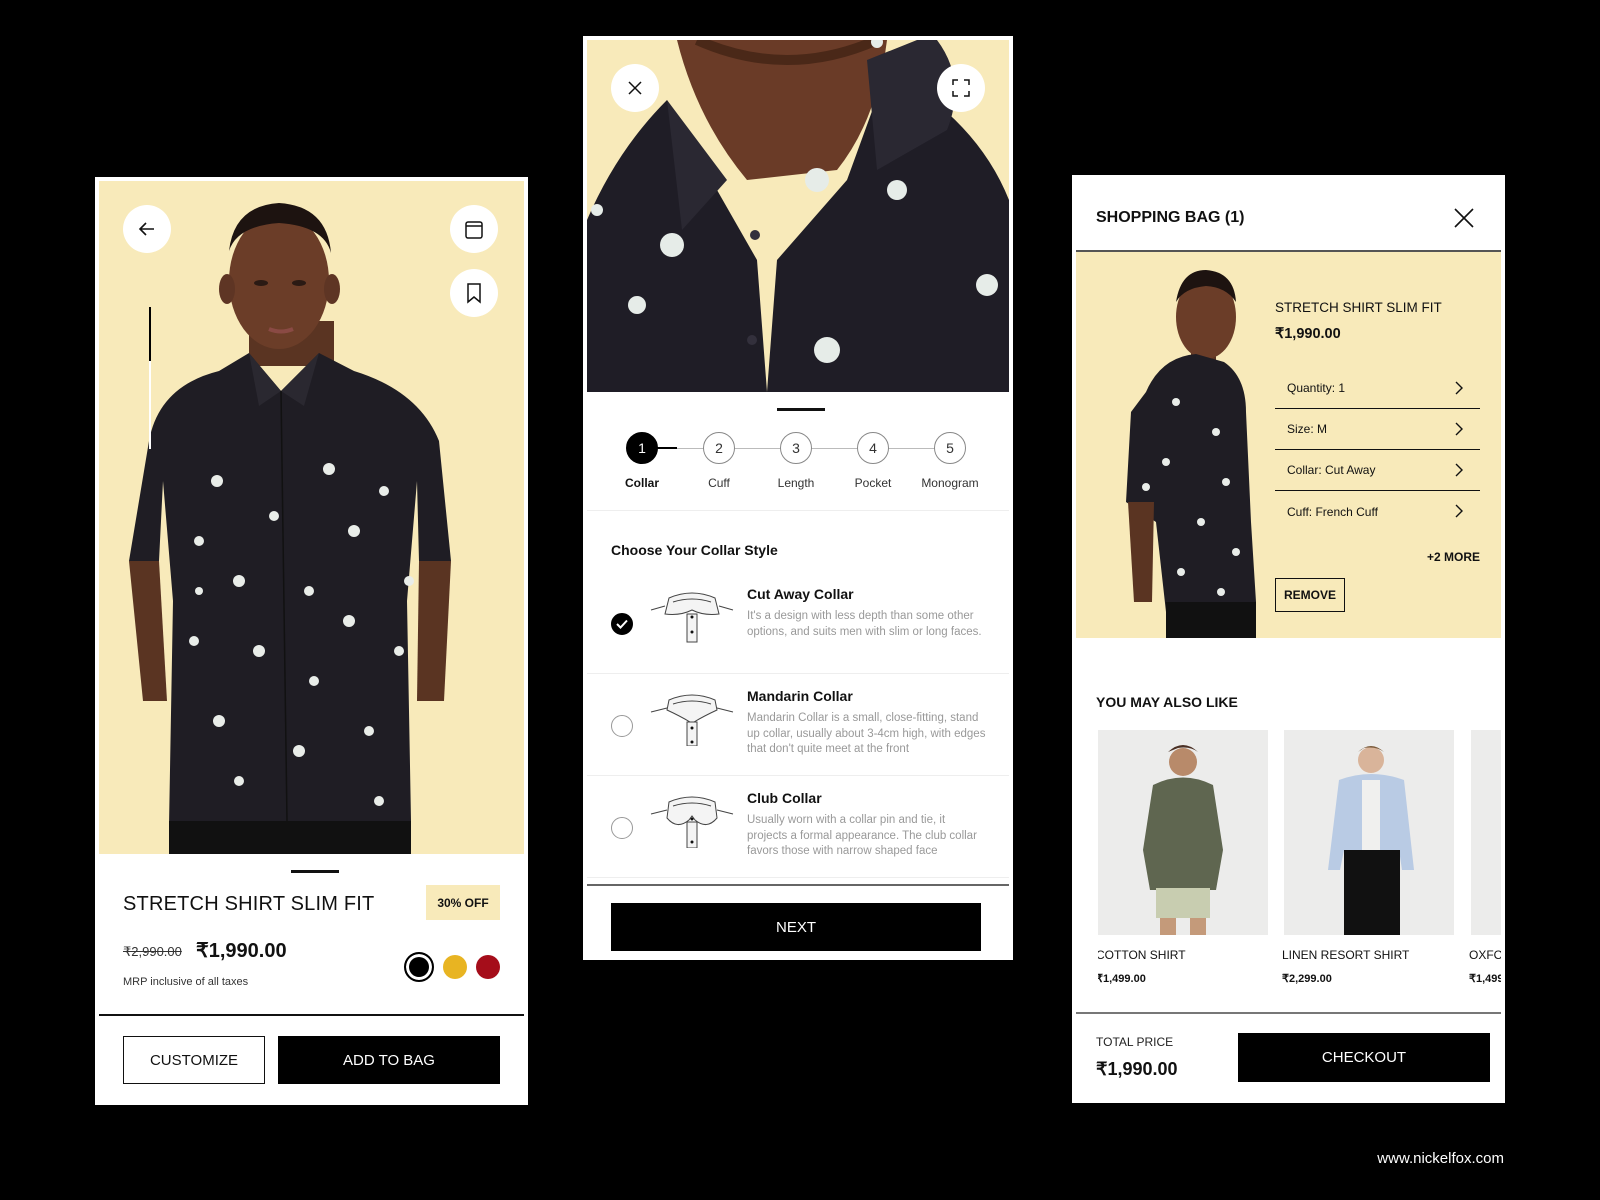 The image size is (1600, 1200). I want to click on color-swatch-black, so click(419, 967).